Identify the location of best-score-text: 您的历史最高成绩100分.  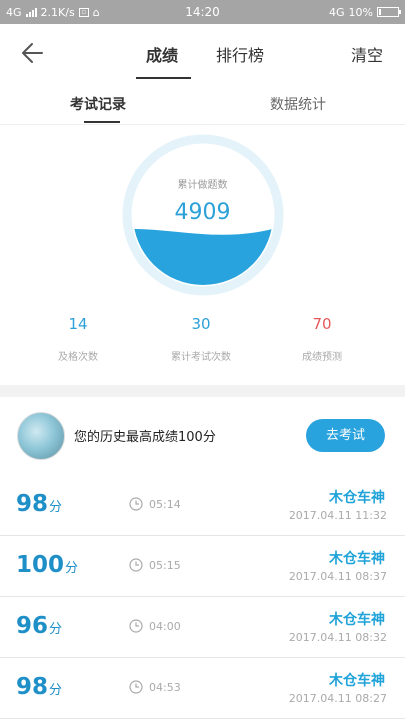
(145, 437).